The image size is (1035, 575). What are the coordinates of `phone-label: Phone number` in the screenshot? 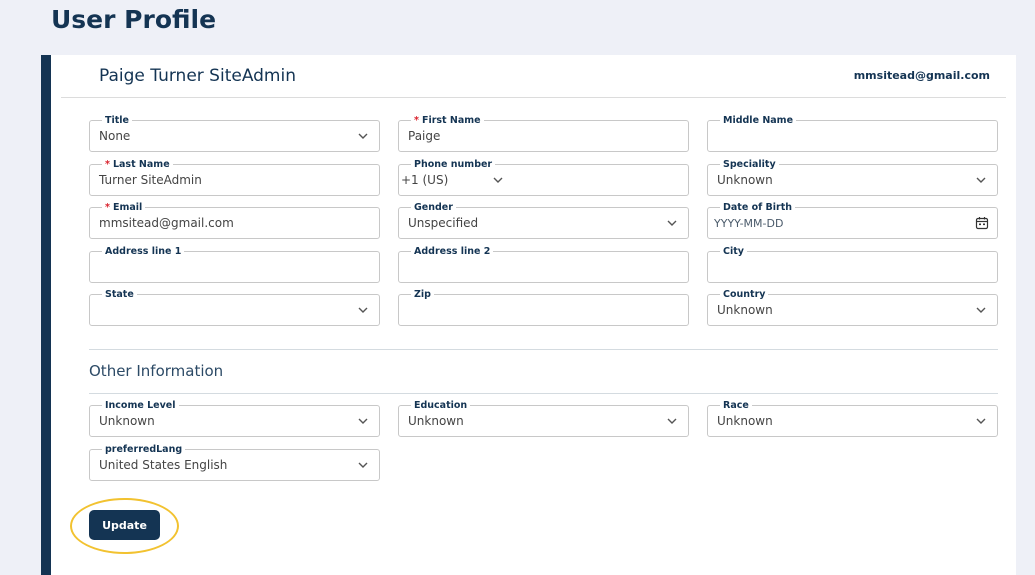 It's located at (453, 164).